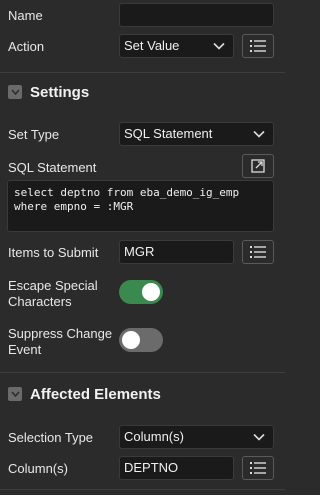 The height and width of the screenshot is (495, 320). Describe the element at coordinates (196, 15) in the screenshot. I see `name-input` at that location.